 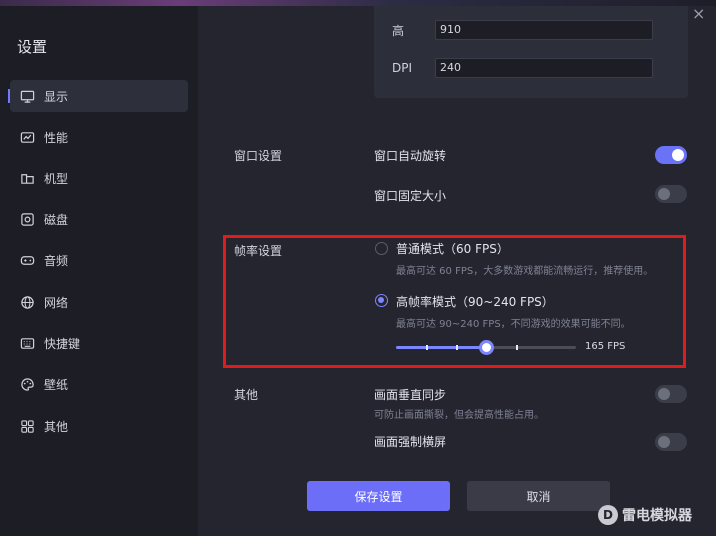 I want to click on watermark: D 雷电模拟器, so click(x=645, y=515).